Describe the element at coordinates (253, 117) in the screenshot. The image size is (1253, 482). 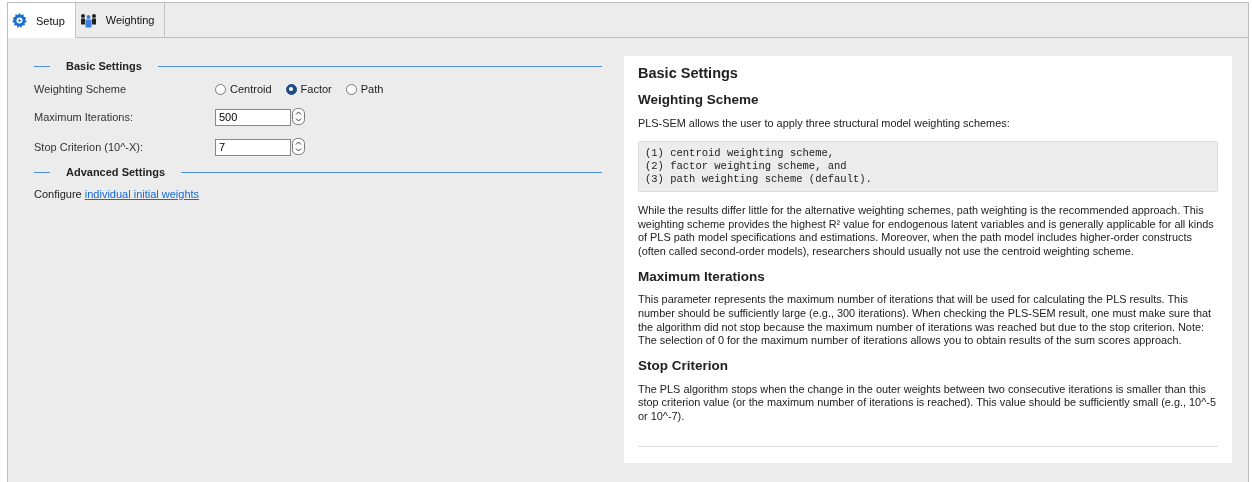
I see `number-field: 500` at that location.